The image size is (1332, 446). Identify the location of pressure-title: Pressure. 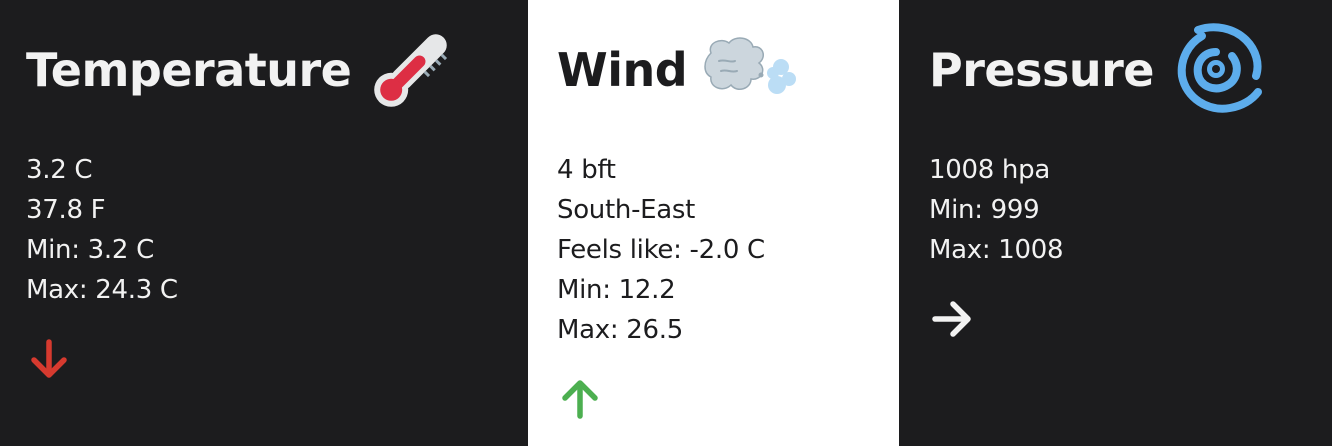
(1042, 70).